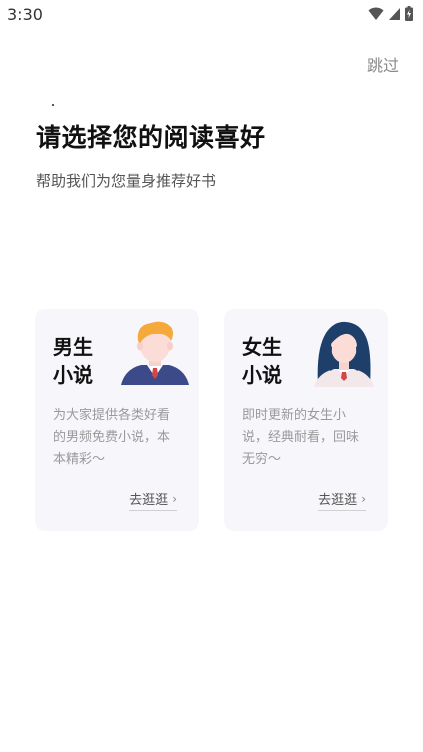 The width and height of the screenshot is (423, 752). What do you see at coordinates (73, 361) in the screenshot?
I see `male-card-title: 男生 小说` at bounding box center [73, 361].